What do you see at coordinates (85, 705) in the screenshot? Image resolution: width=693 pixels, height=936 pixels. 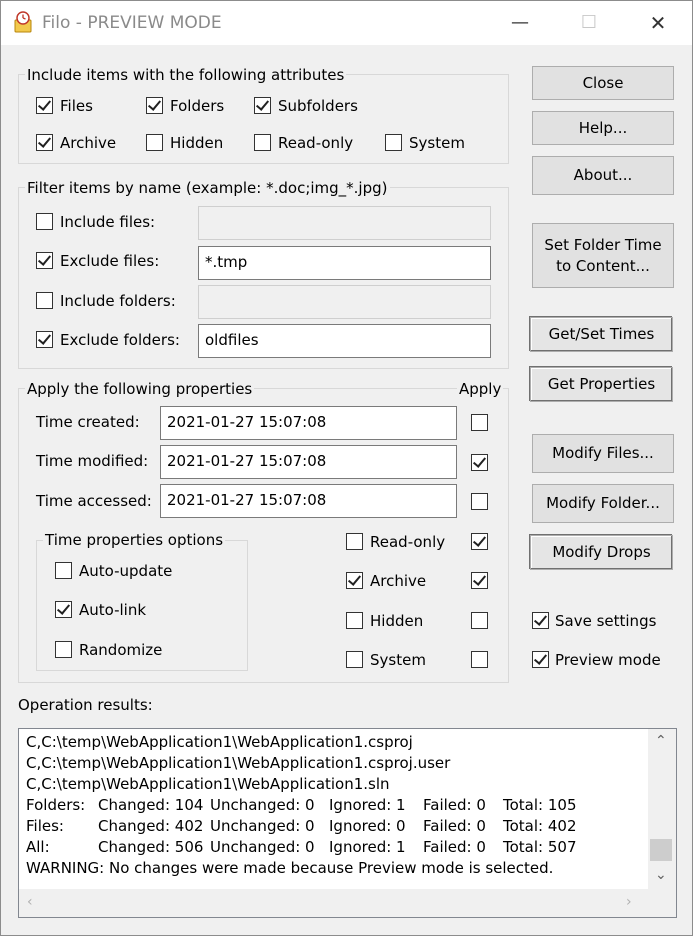 I see `results-label: Operation results:` at bounding box center [85, 705].